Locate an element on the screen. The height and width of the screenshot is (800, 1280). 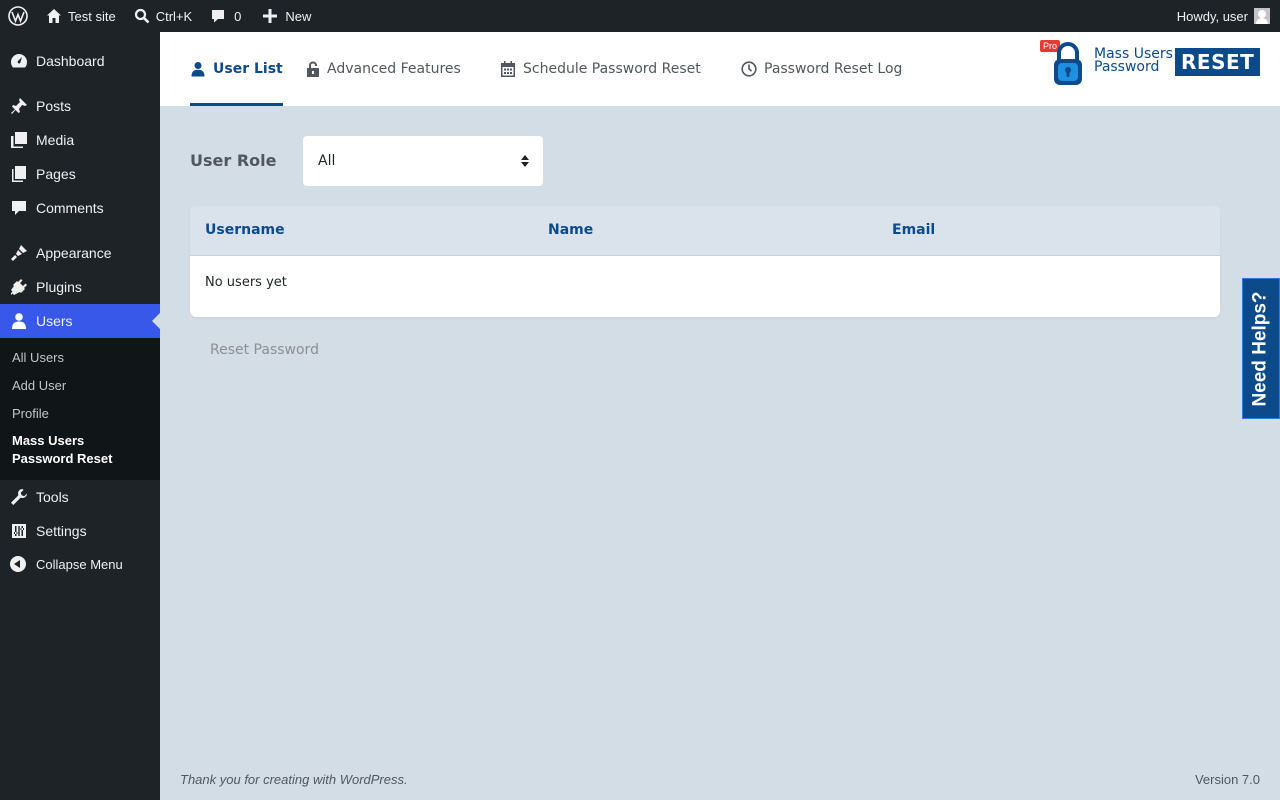
home-icon is located at coordinates (54, 16).